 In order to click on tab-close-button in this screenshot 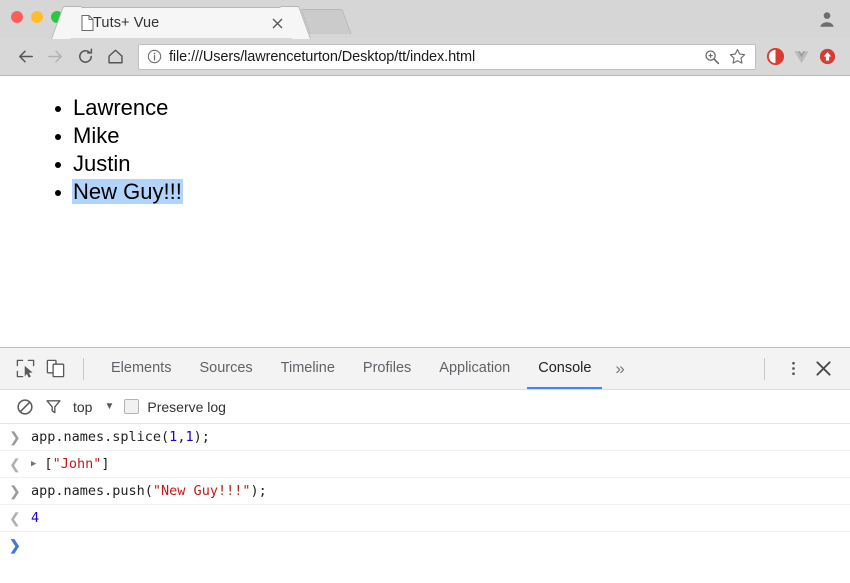, I will do `click(277, 23)`.